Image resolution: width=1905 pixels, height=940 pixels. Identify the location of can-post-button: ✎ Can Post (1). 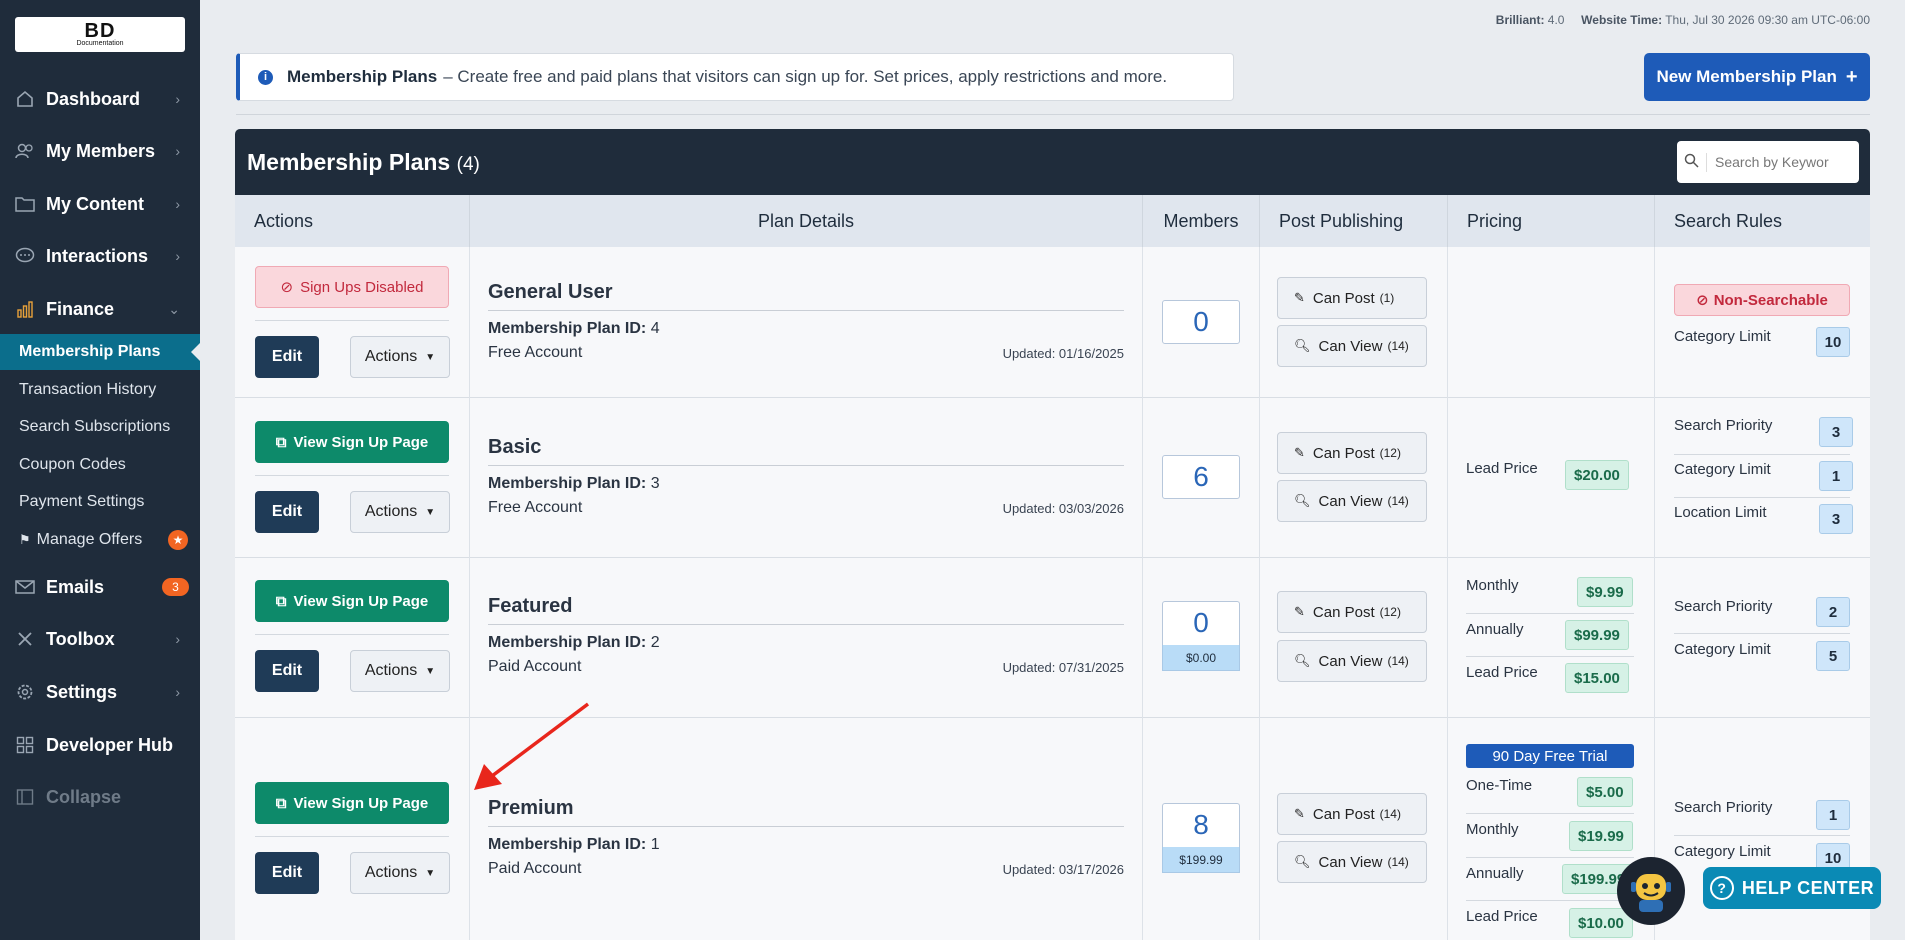
(1352, 298).